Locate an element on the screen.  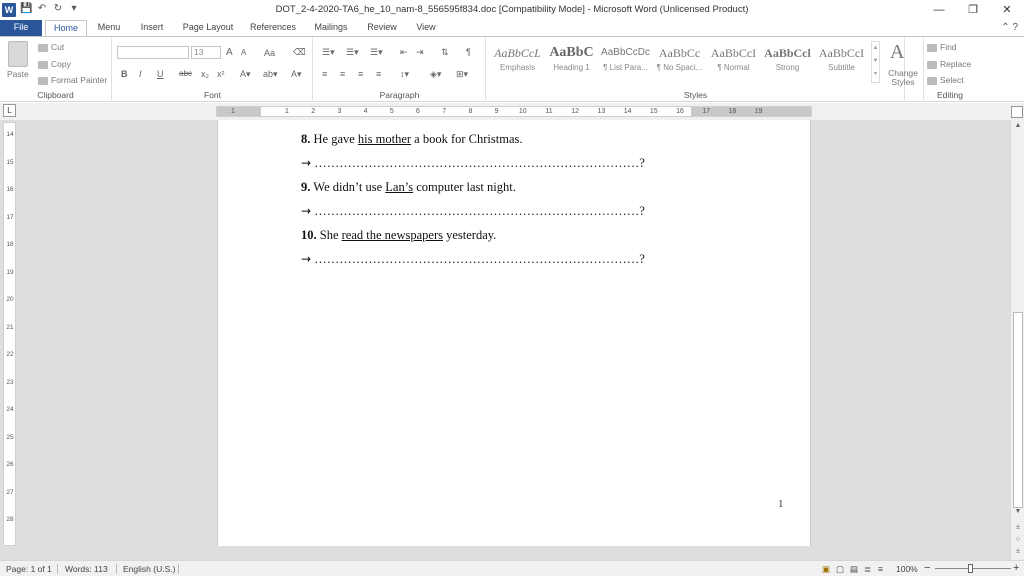
zoom-slider is located at coordinates (973, 568).